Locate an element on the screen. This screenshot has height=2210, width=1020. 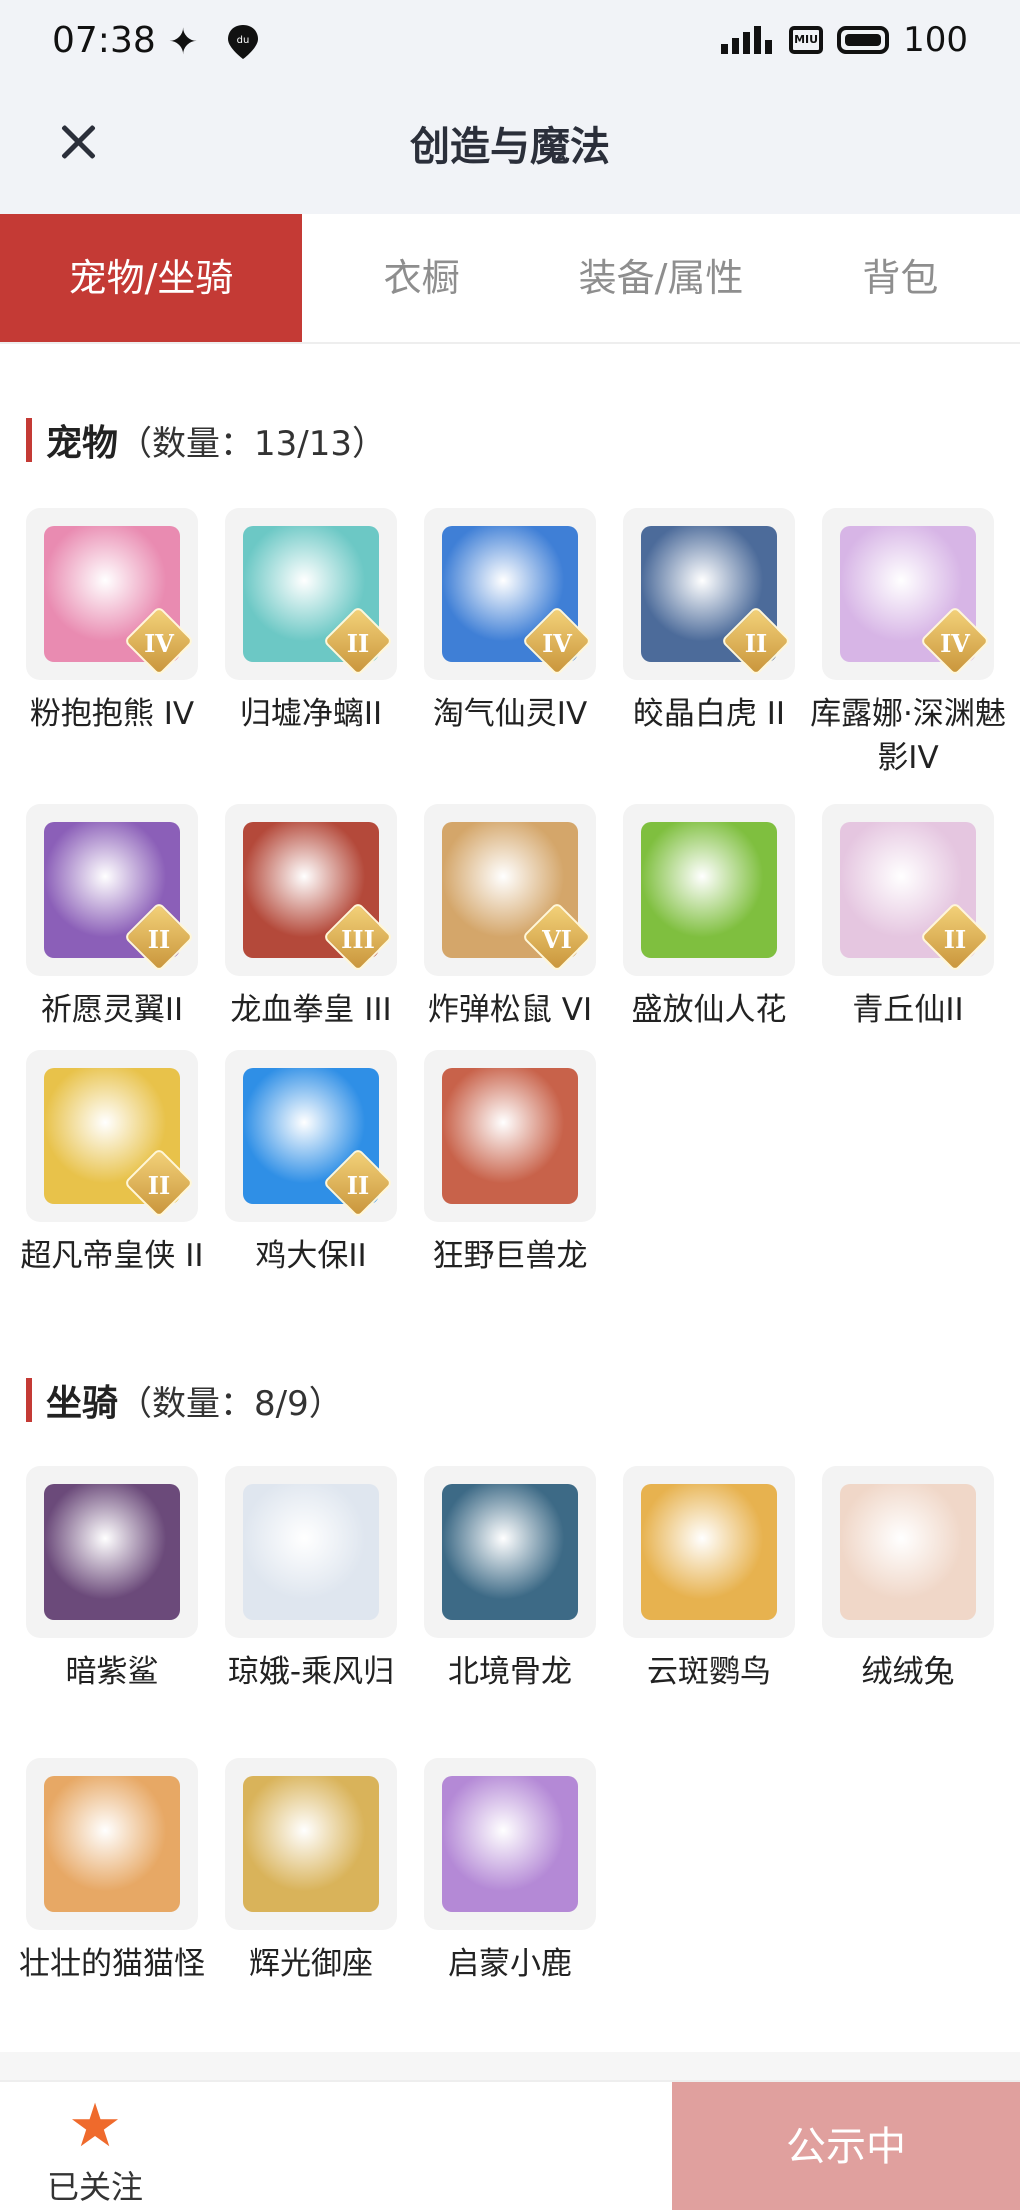
item-name: 超凡帝皇侠 II is located at coordinates (112, 1256).